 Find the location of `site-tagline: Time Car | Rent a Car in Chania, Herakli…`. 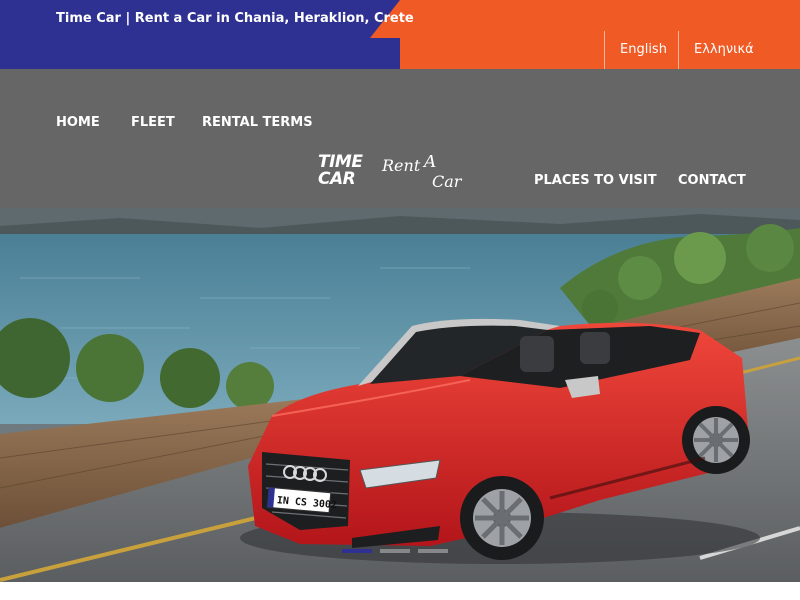

site-tagline: Time Car | Rent a Car in Chania, Herakli… is located at coordinates (235, 18).